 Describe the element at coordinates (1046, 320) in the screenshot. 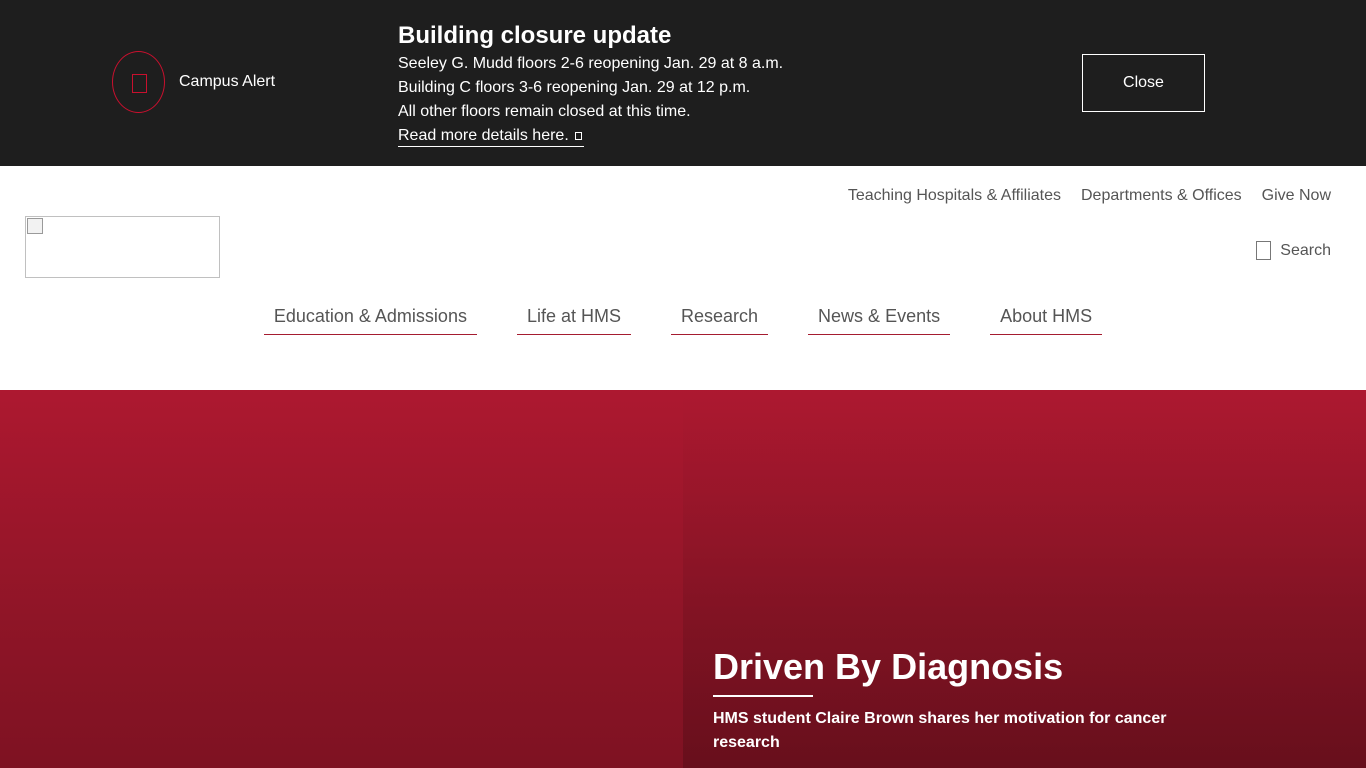

I see `nav-about-hms: About HMS` at that location.